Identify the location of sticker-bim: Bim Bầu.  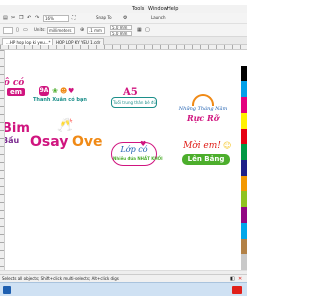
(17, 133).